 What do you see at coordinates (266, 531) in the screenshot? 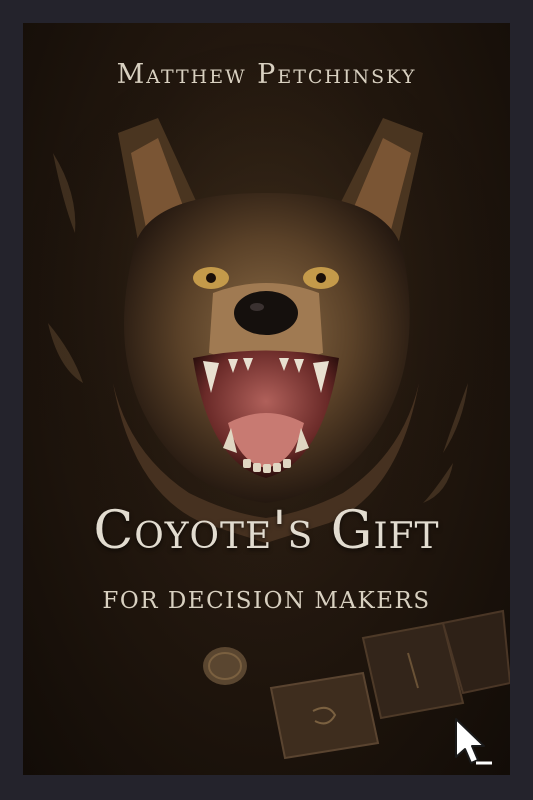
I see `book-title: Coyote's Gift` at bounding box center [266, 531].